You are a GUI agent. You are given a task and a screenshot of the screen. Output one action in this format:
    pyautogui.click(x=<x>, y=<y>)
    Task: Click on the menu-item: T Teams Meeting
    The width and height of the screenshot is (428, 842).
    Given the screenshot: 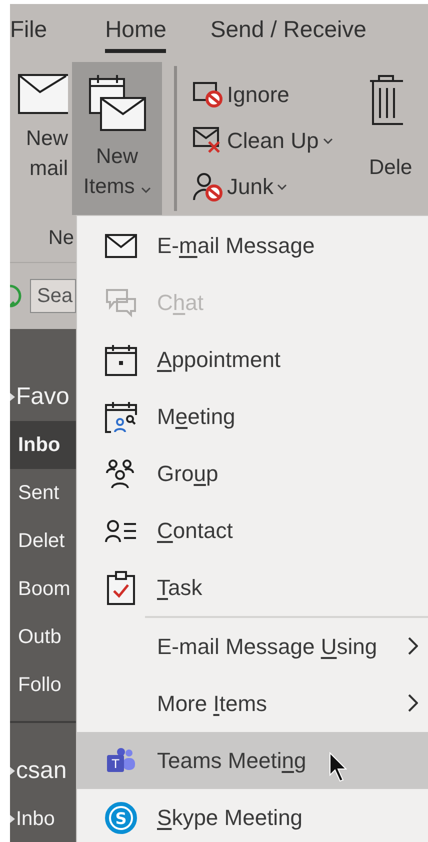 What is the action you would take?
    pyautogui.click(x=252, y=760)
    